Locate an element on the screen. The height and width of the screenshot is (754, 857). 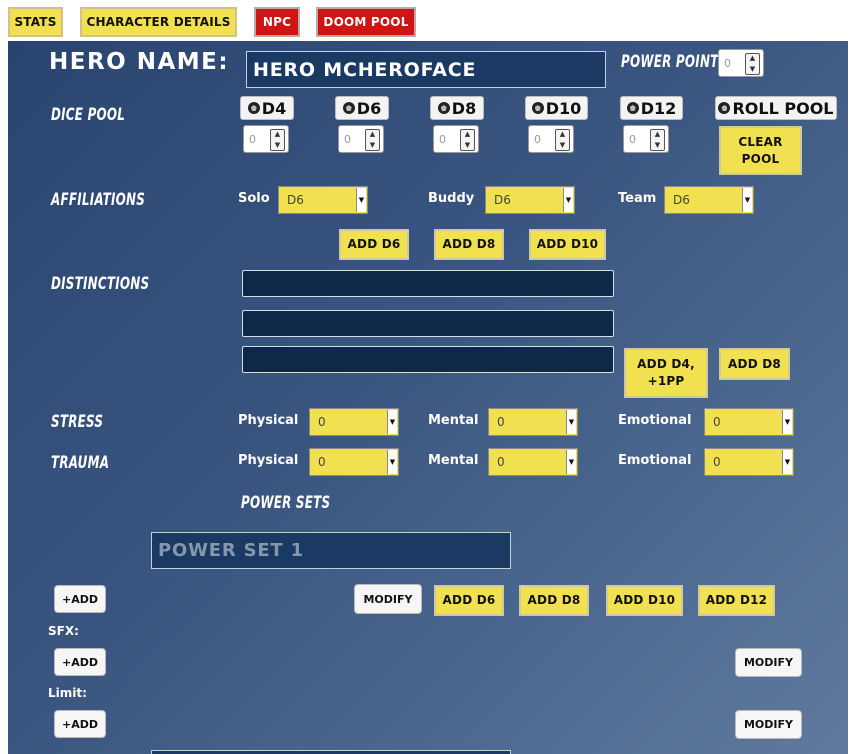
power-points-input: 0 ▲ ▼ is located at coordinates (741, 63).